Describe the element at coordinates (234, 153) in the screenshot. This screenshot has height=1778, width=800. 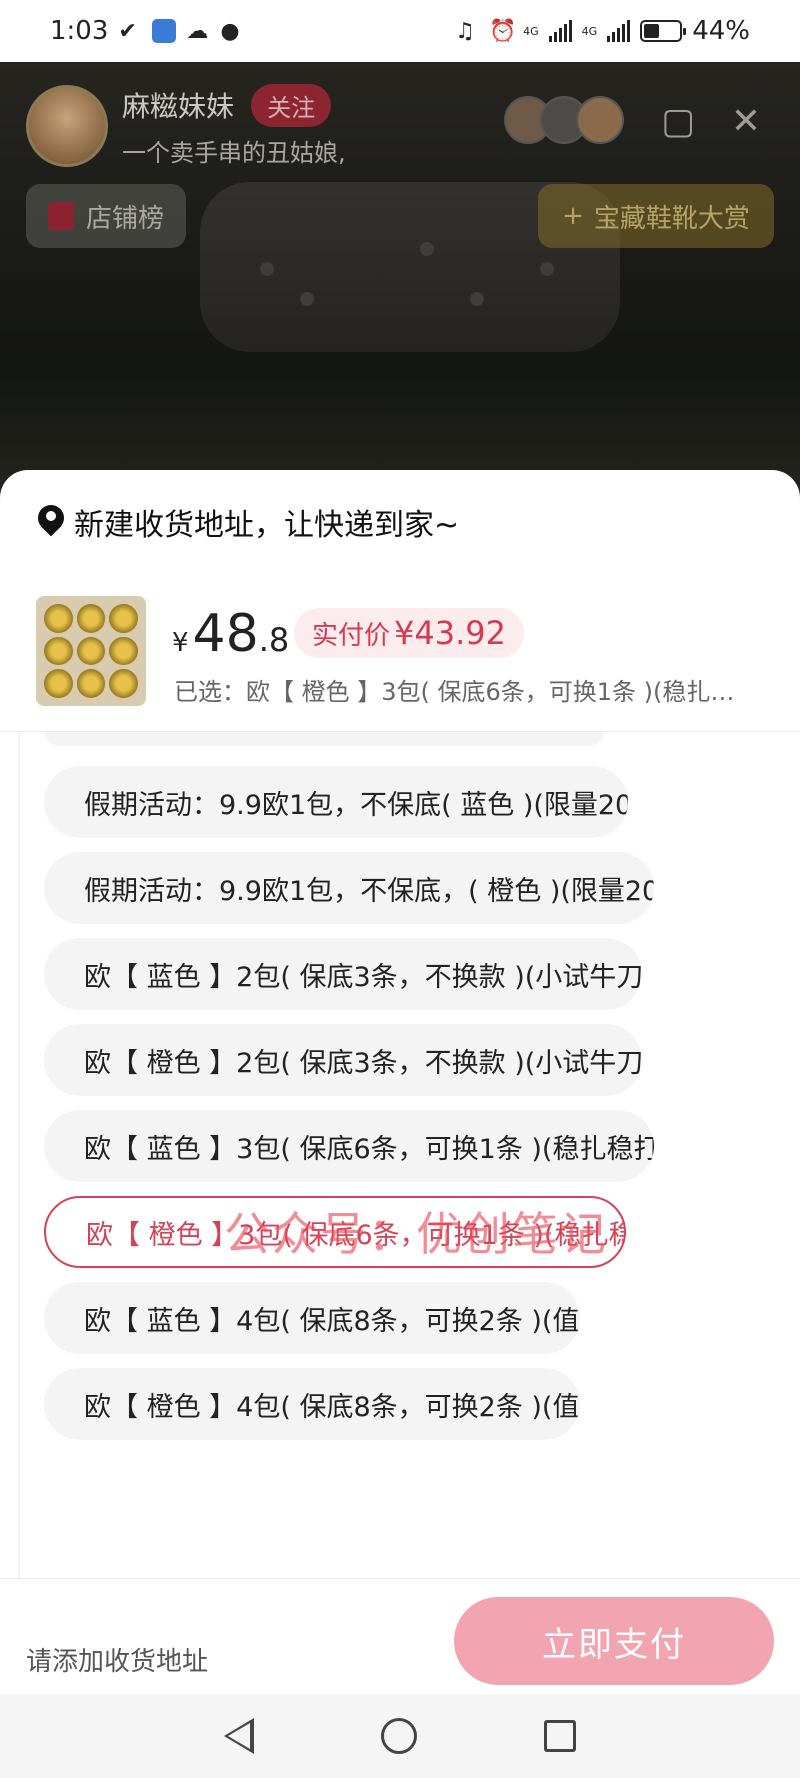
I see `streamer-description: 一个卖手串的丑姑娘,` at that location.